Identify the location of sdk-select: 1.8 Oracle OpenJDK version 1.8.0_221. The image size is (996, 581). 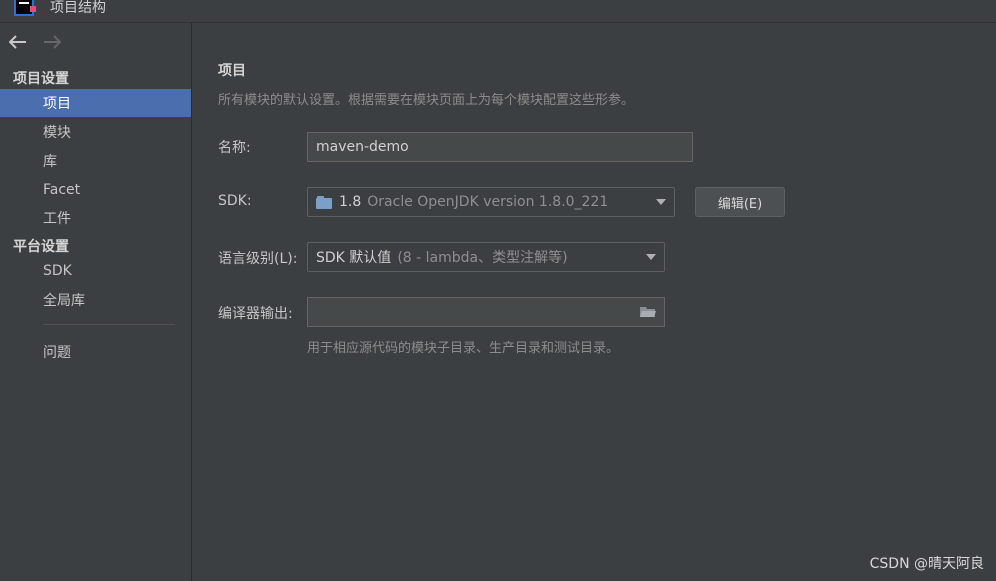
(491, 202).